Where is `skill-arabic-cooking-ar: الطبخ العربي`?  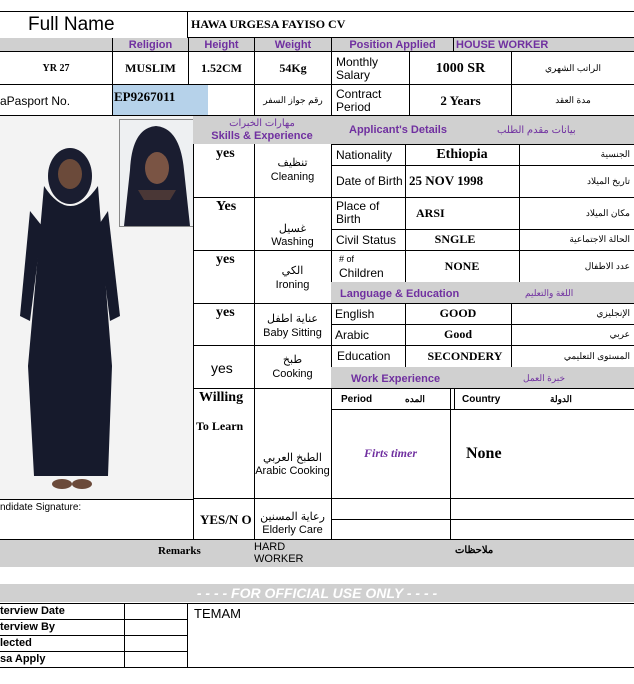
skill-arabic-cooking-ar: الطبخ العربي is located at coordinates (292, 458).